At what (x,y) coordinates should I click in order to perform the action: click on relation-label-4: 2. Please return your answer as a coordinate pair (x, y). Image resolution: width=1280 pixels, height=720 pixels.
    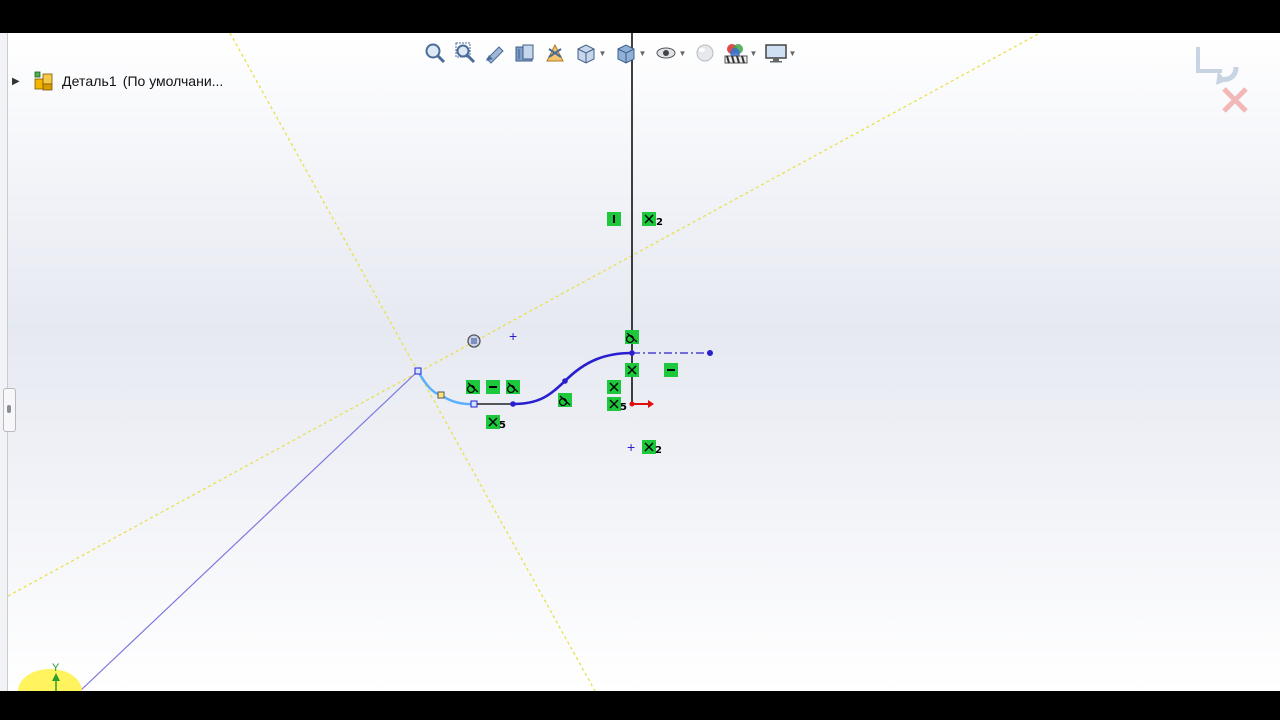
    Looking at the image, I should click on (658, 450).